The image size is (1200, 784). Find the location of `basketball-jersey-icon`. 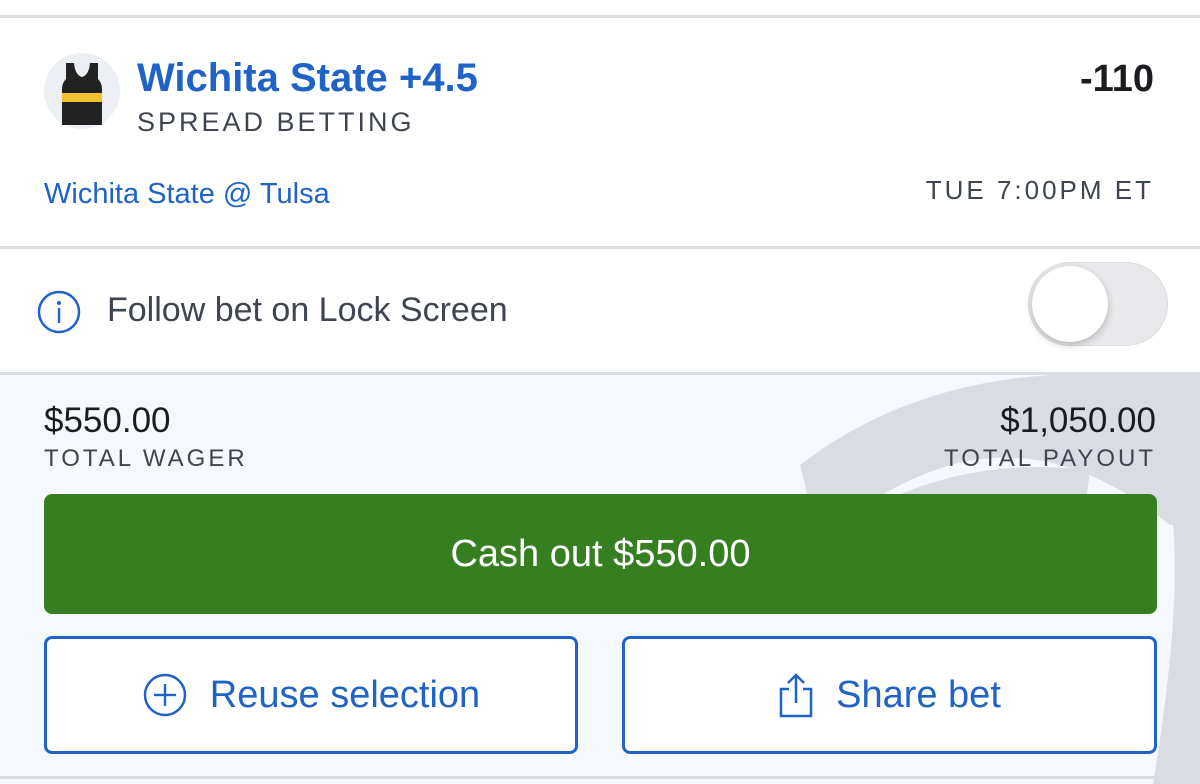

basketball-jersey-icon is located at coordinates (82, 94).